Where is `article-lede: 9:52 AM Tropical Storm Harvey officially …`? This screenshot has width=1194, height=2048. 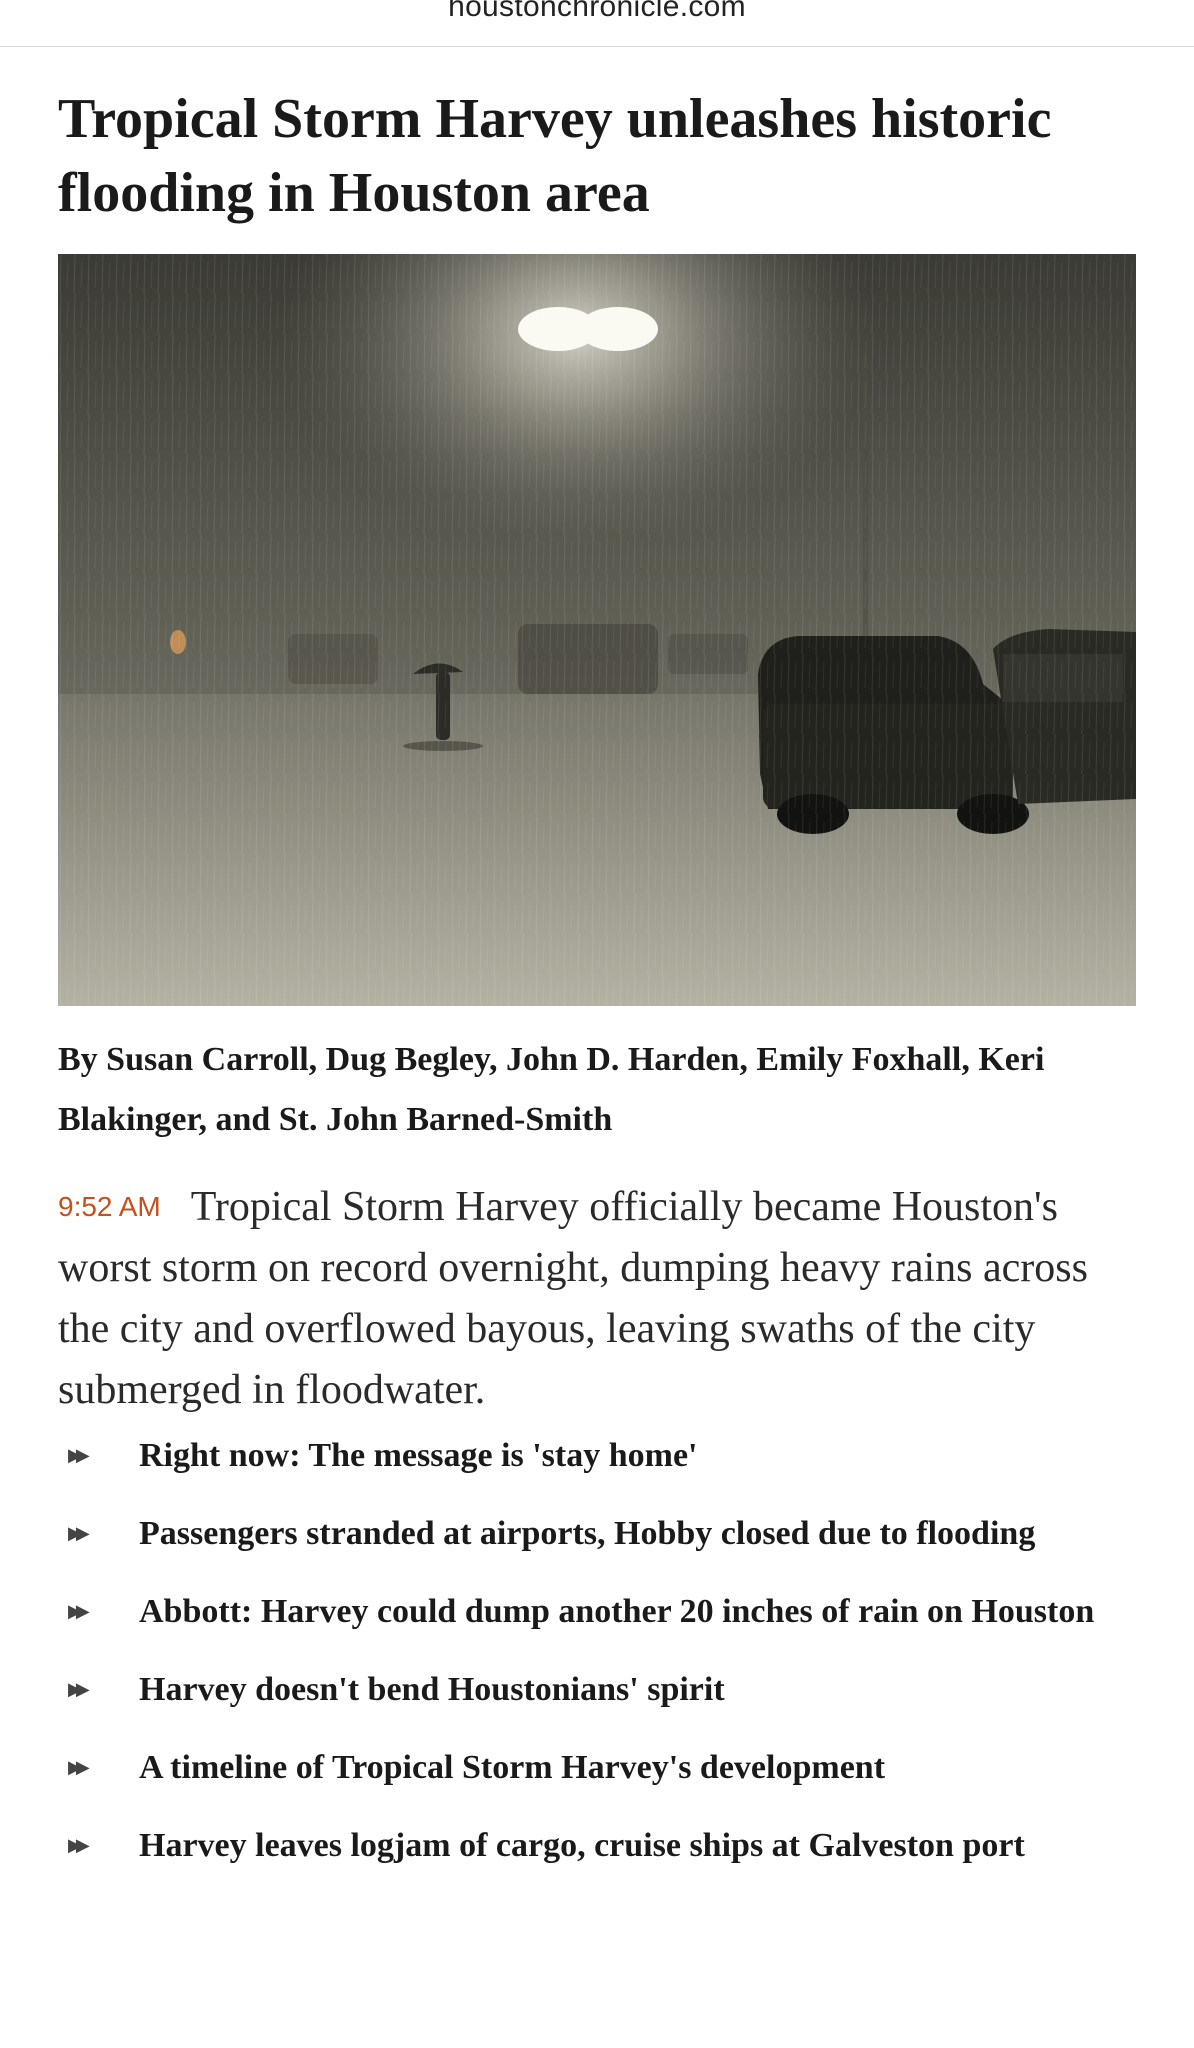 article-lede: 9:52 AM Tropical Storm Harvey officially … is located at coordinates (603, 1298).